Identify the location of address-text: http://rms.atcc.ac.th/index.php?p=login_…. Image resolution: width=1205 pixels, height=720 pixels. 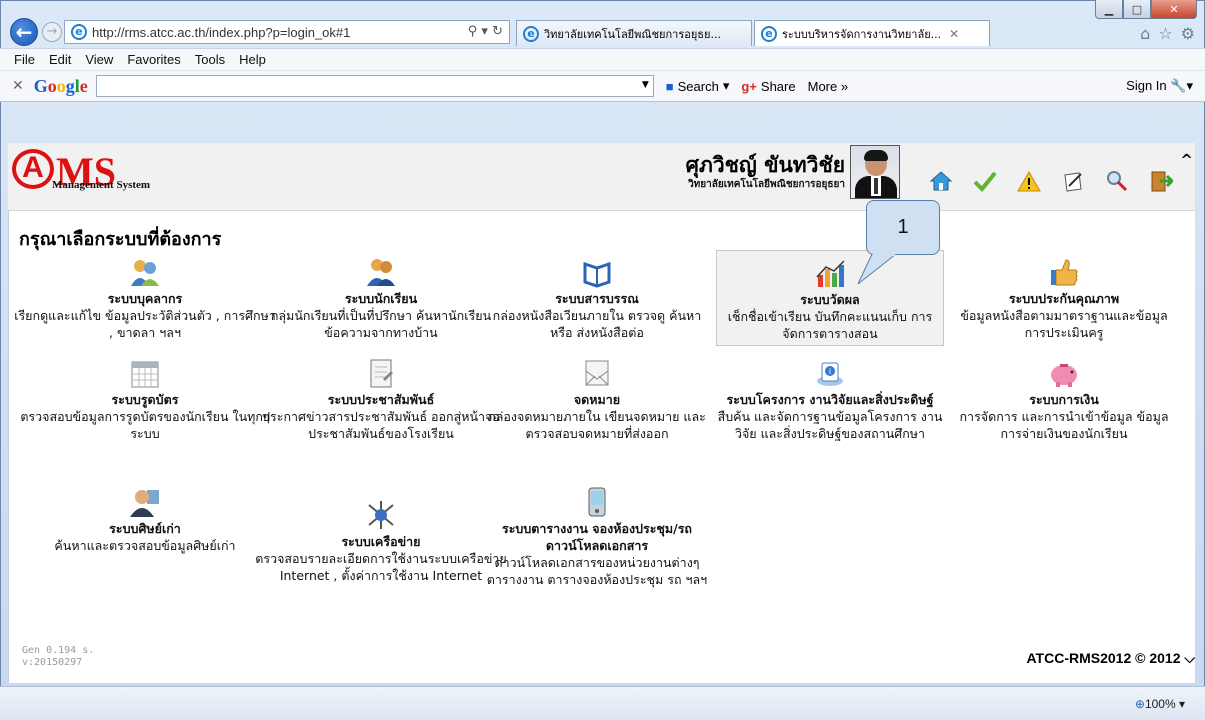
(221, 32).